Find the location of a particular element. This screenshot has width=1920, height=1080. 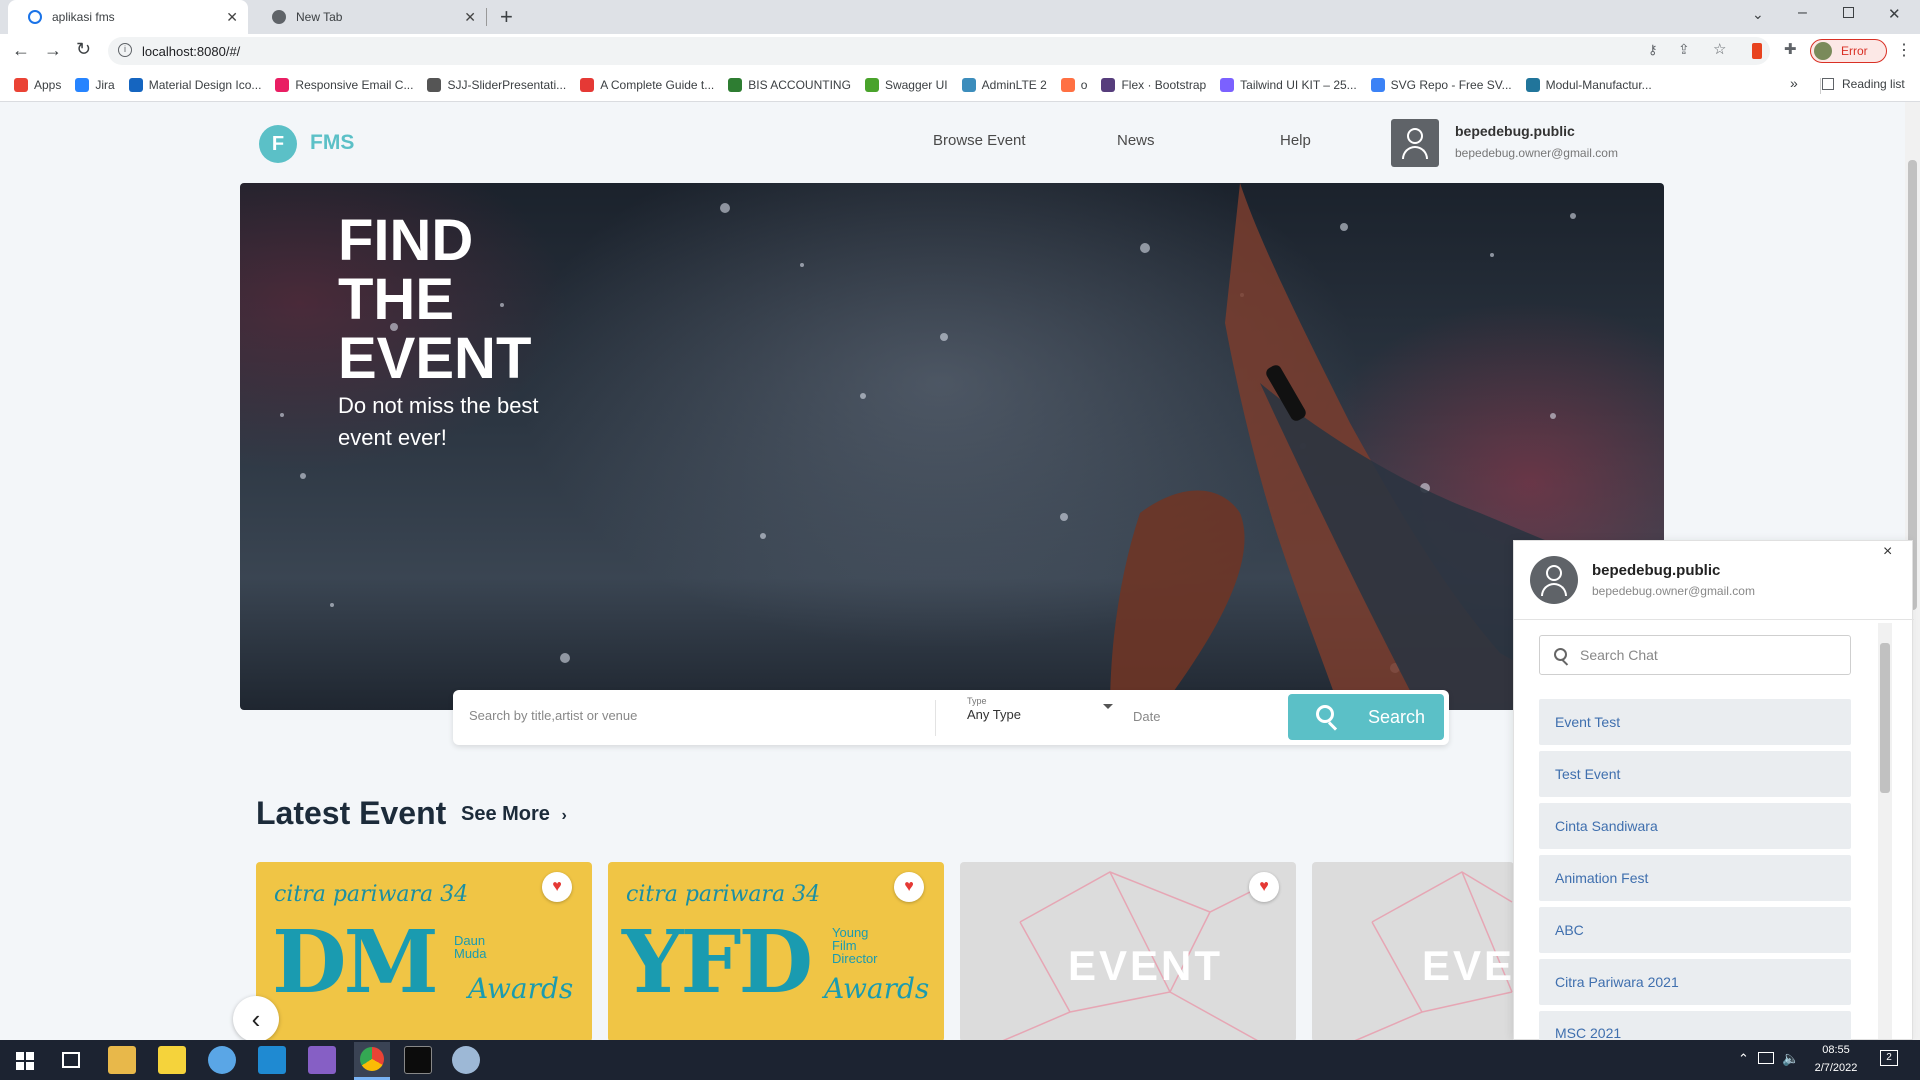

type-select: Type Any Type is located at coordinates (1042, 716).